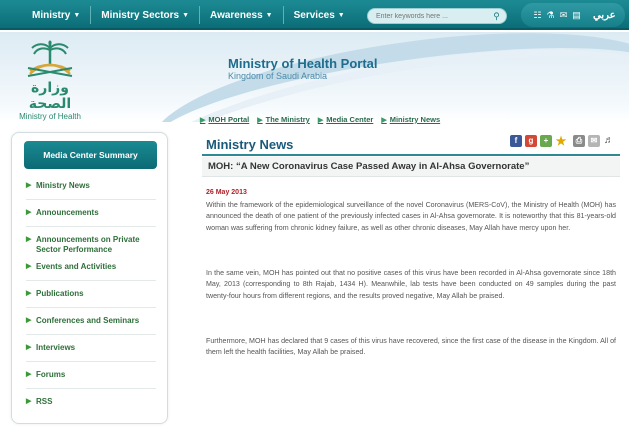  What do you see at coordinates (287, 119) in the screenshot?
I see `breadcrumb-label: The Ministry` at bounding box center [287, 119].